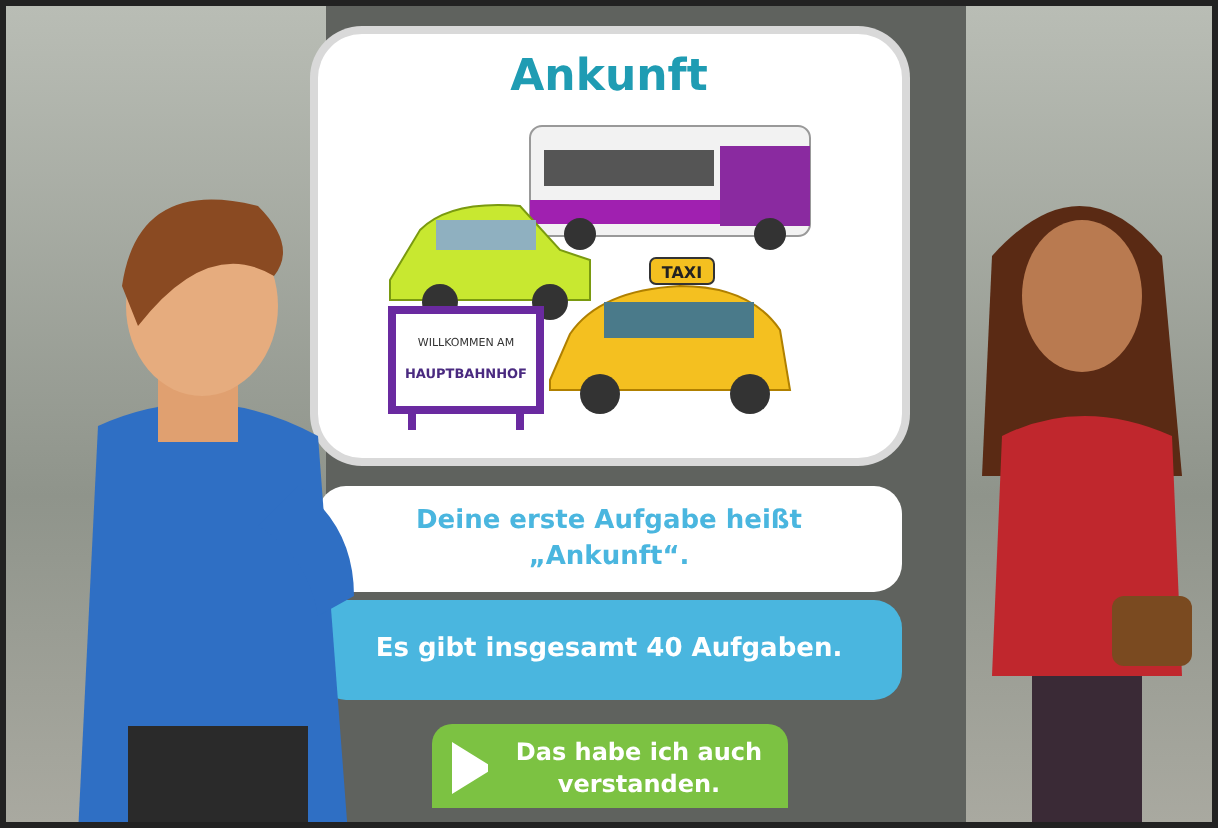  I want to click on speech-bubble: Deine erste Aufgabe heißt „Ankunft“., so click(609, 539).